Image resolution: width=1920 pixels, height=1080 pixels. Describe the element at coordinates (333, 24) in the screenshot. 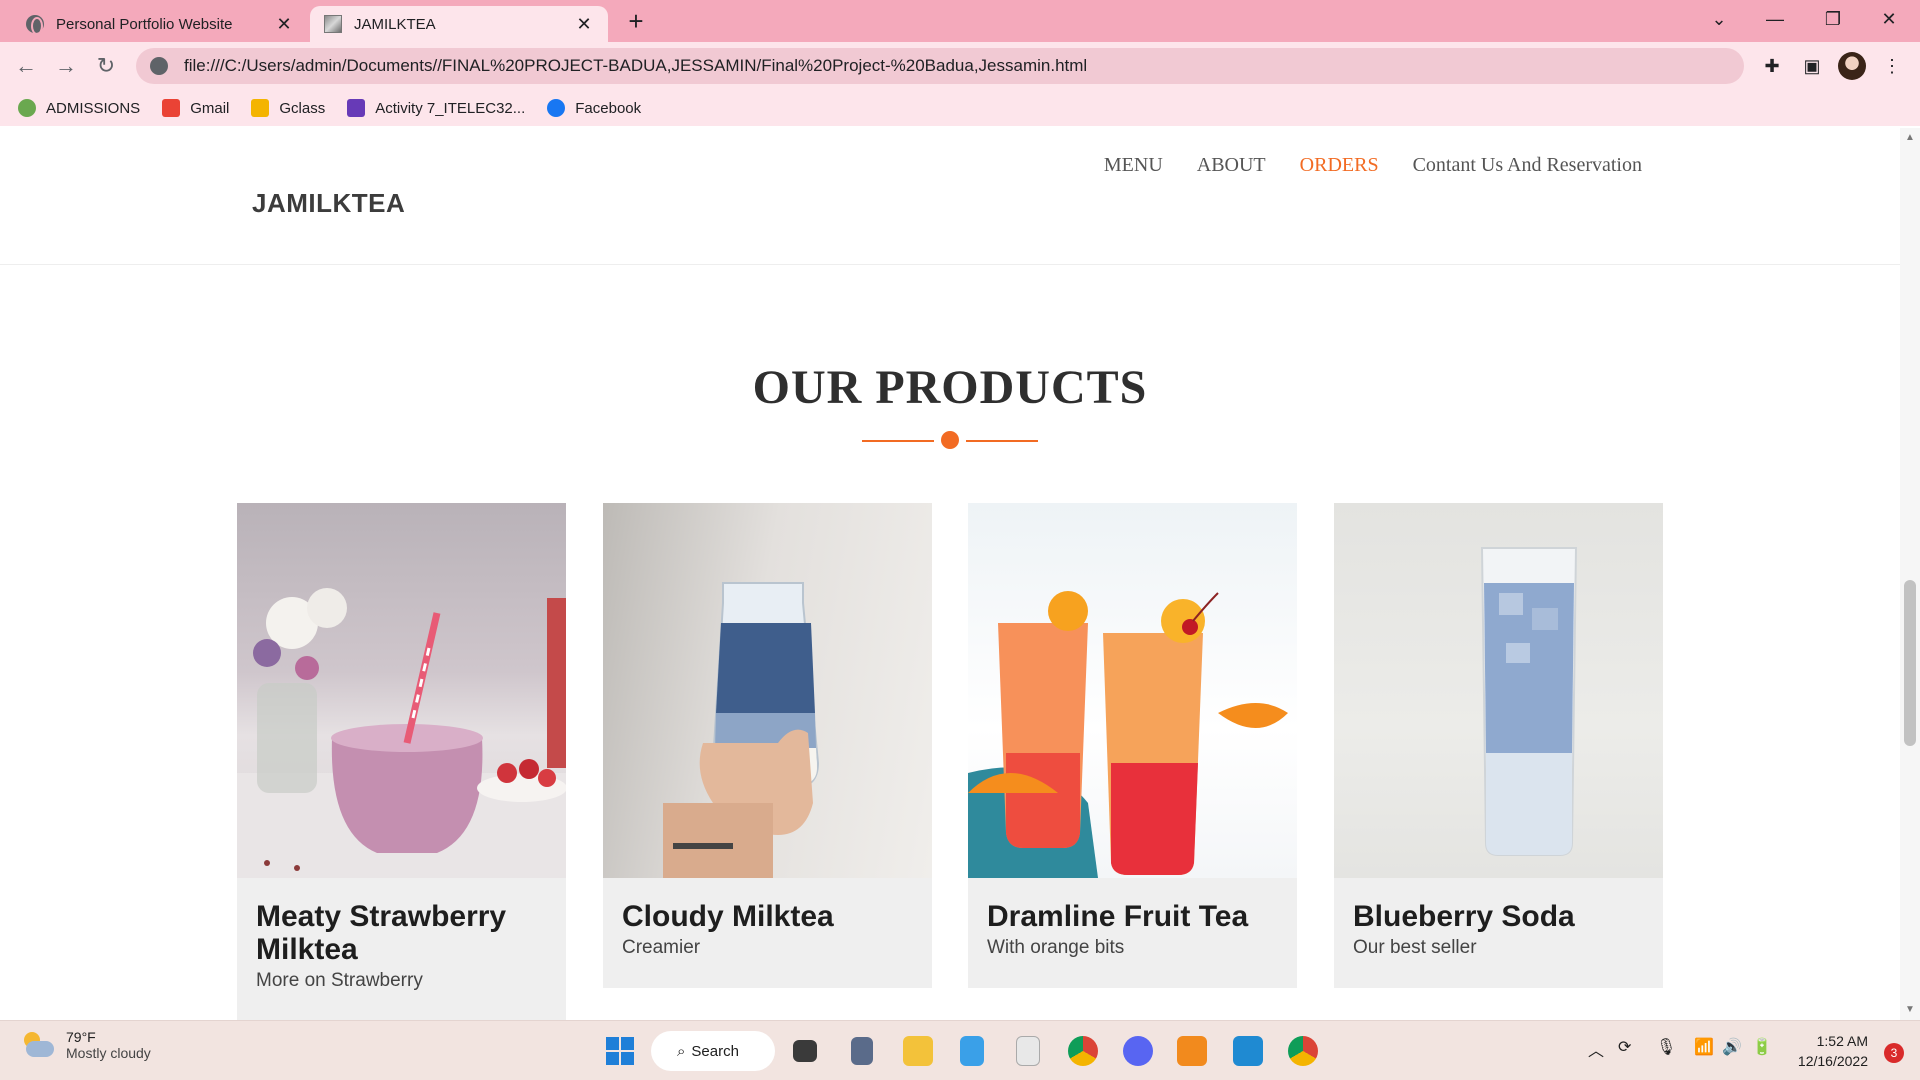

I see `page-favicon-icon` at that location.